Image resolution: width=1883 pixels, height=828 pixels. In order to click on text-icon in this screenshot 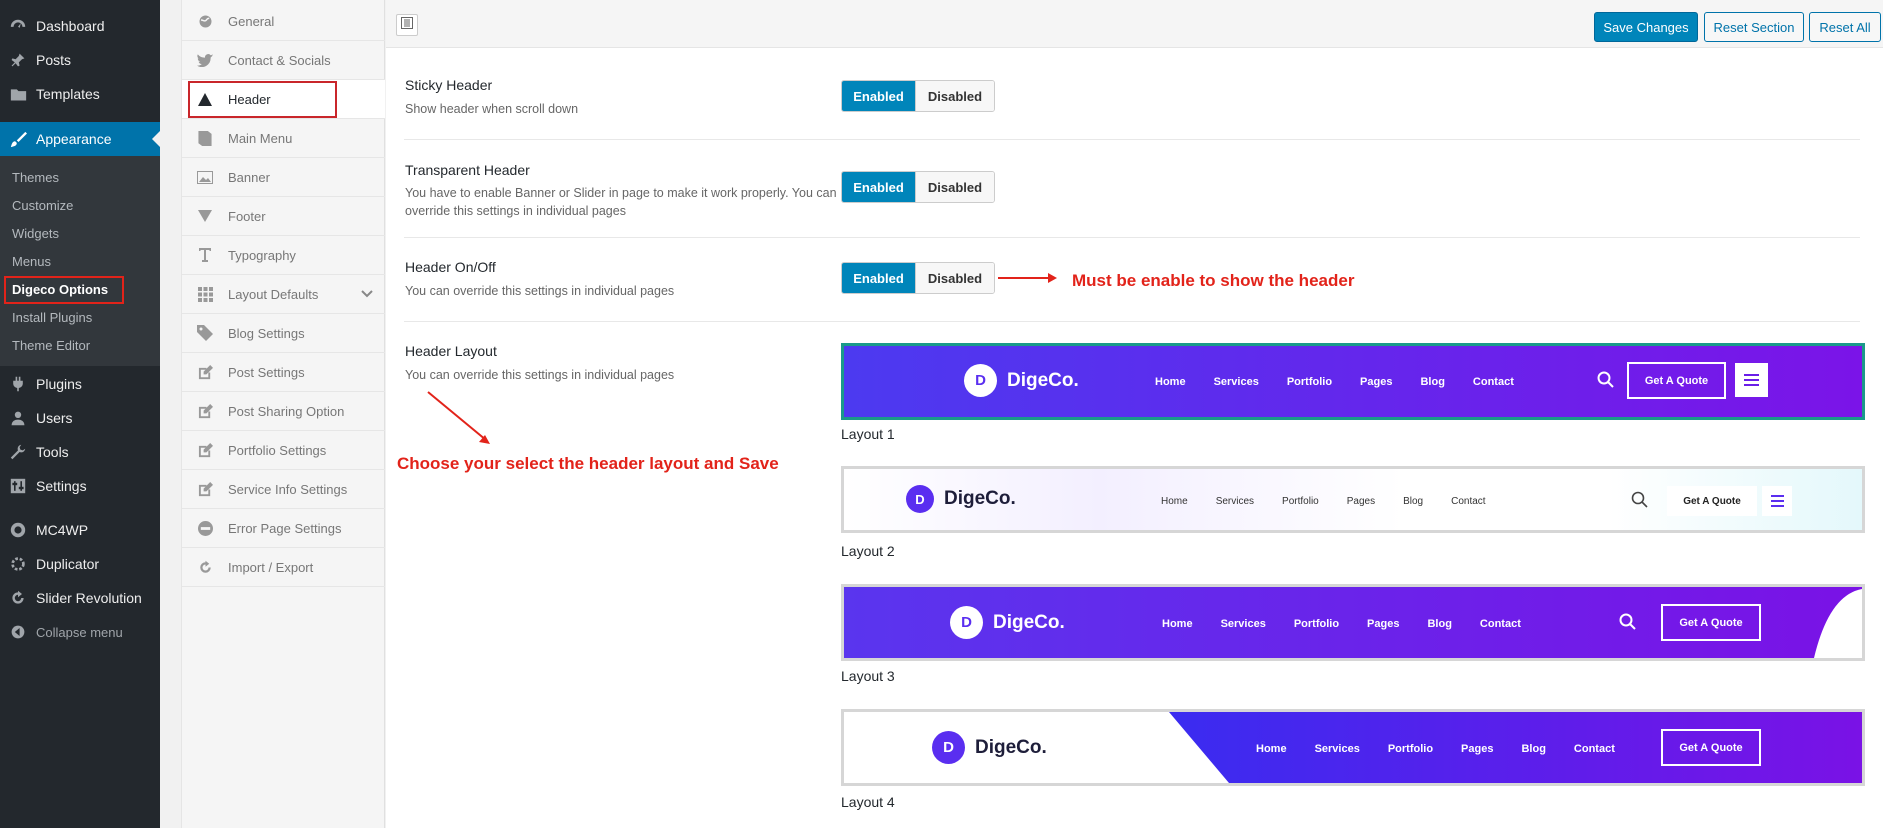, I will do `click(205, 255)`.